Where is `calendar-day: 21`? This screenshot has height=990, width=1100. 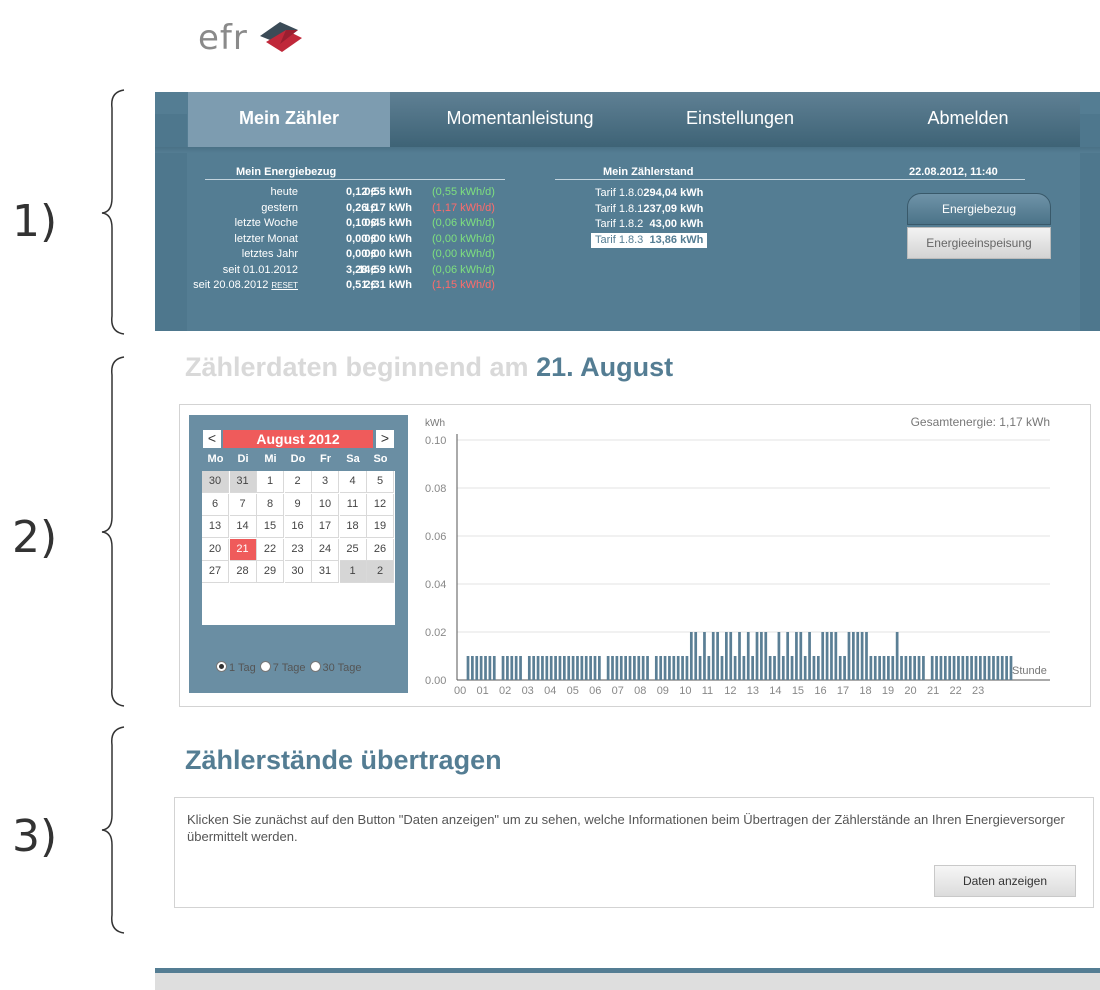
calendar-day: 21 is located at coordinates (243, 549).